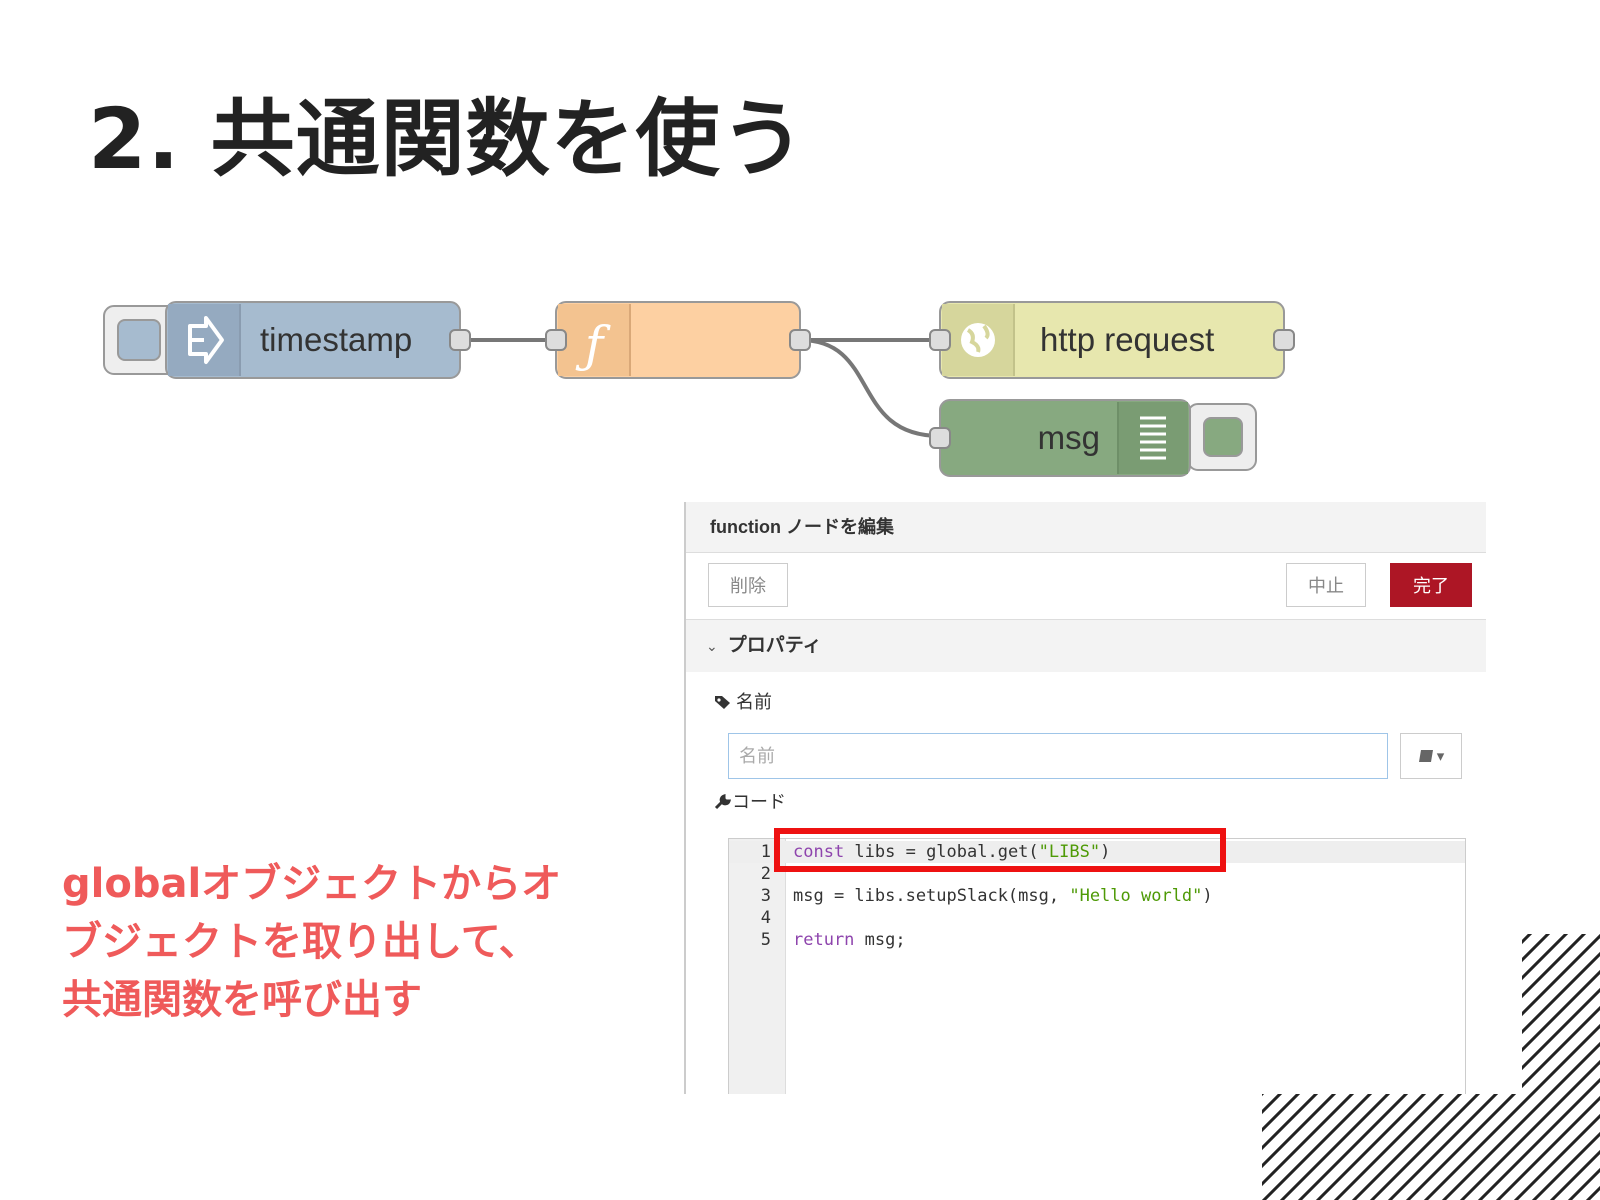  Describe the element at coordinates (1097, 918) in the screenshot. I see `code-line: 4` at that location.